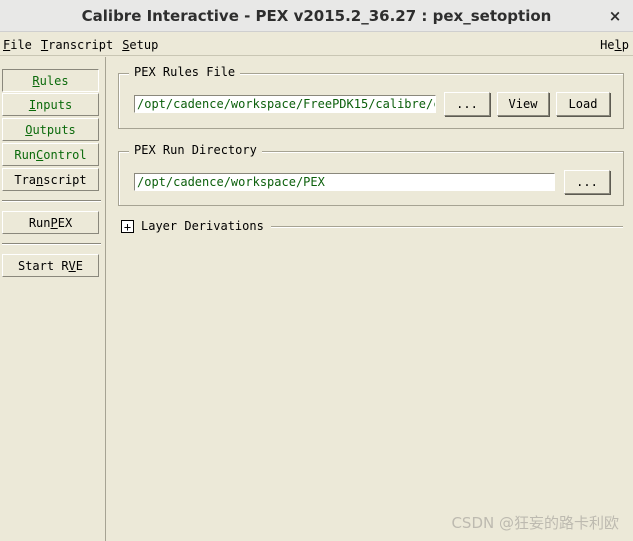 This screenshot has width=633, height=541. I want to click on menu-help-label-post: p, so click(625, 44).